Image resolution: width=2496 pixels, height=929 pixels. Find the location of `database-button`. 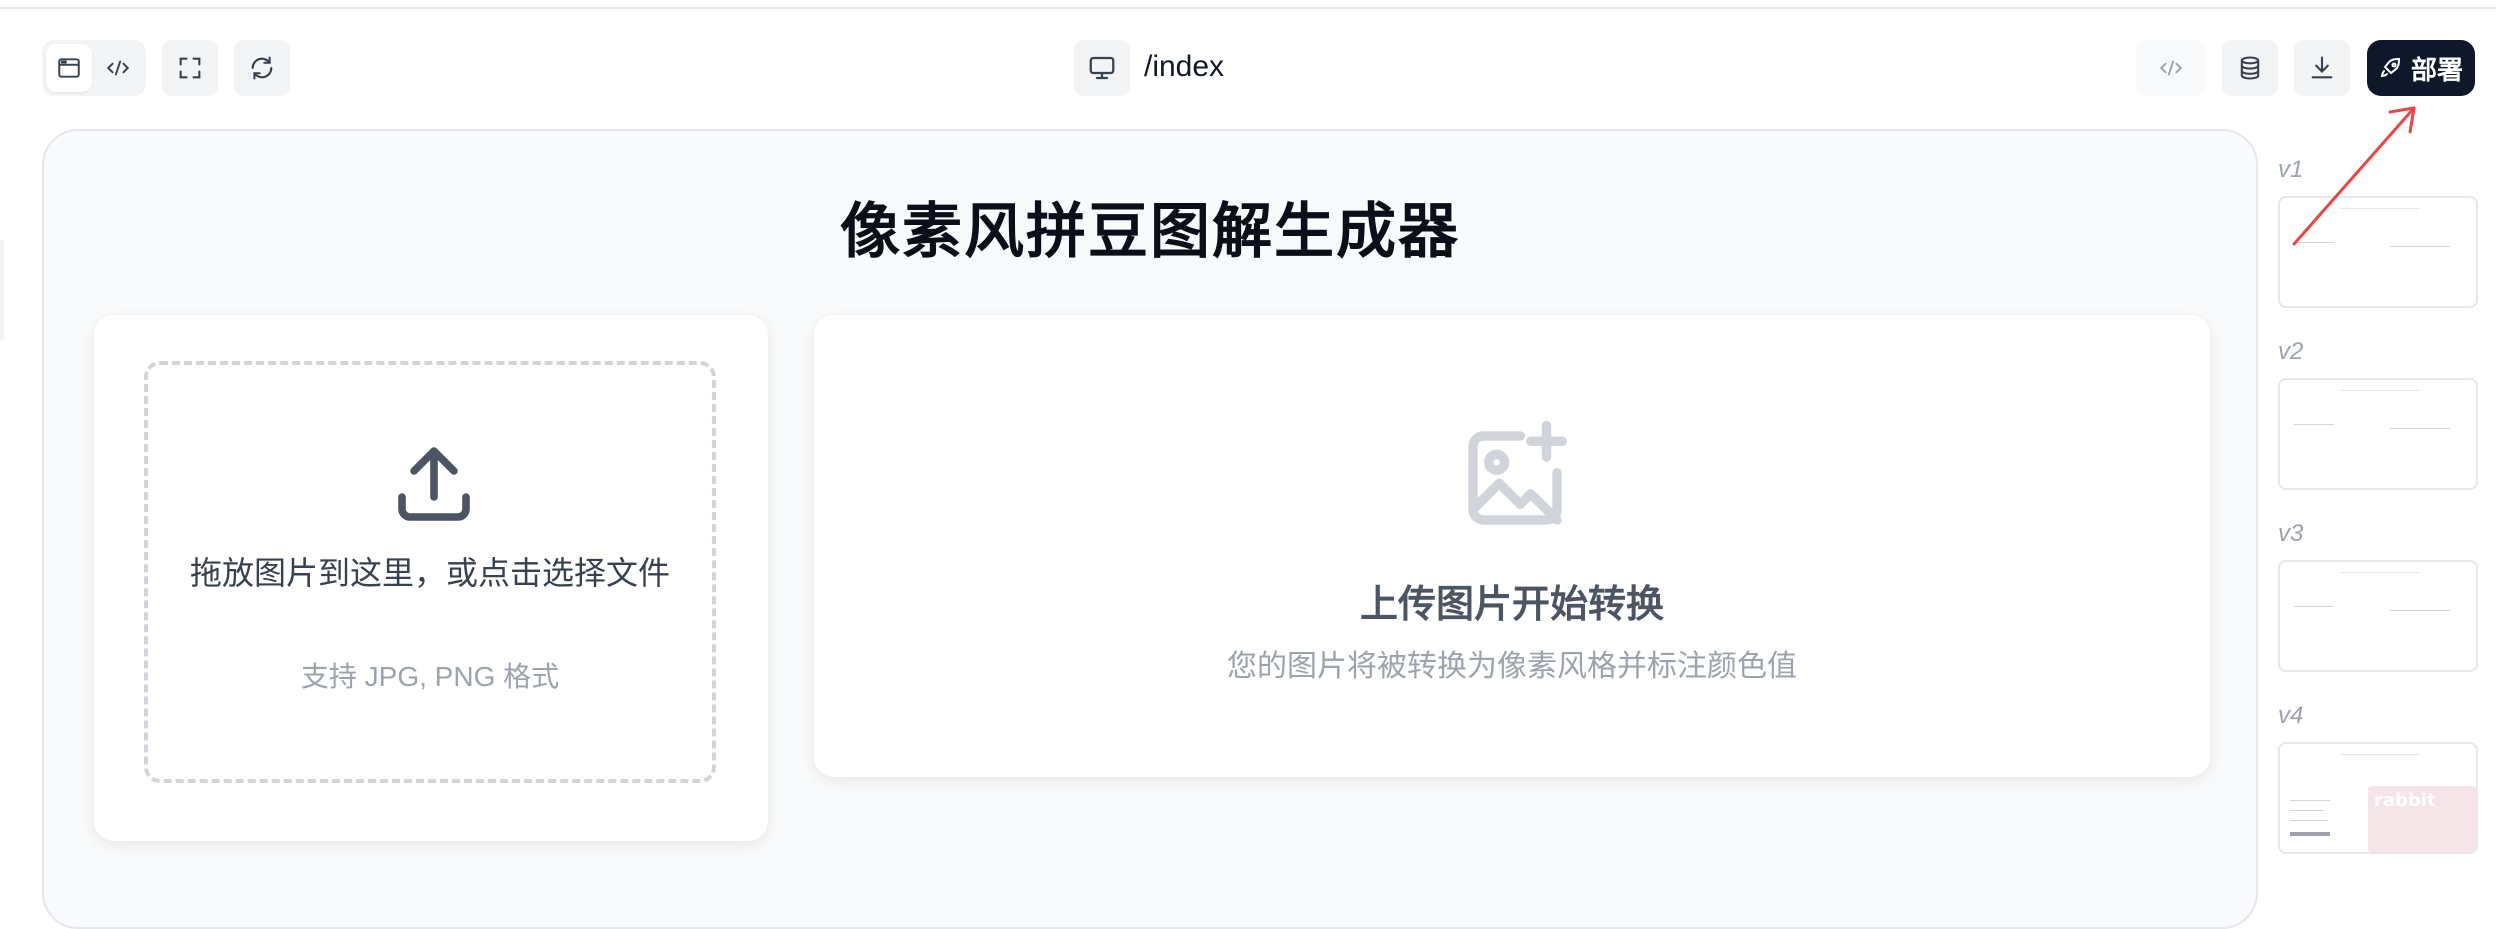

database-button is located at coordinates (2250, 68).